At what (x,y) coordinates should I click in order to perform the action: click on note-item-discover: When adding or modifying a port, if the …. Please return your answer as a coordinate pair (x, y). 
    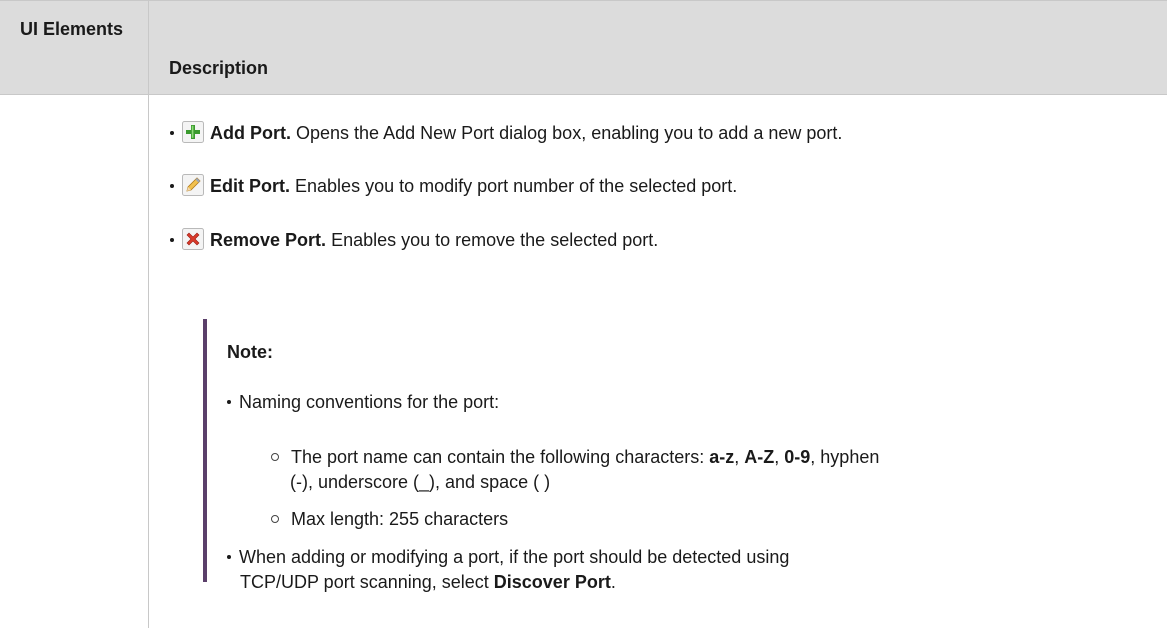
    Looking at the image, I should click on (508, 557).